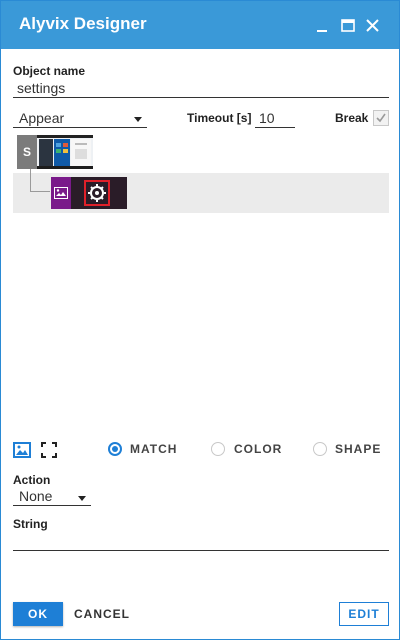 The height and width of the screenshot is (640, 400). Describe the element at coordinates (320, 449) in the screenshot. I see `radio-shape` at that location.